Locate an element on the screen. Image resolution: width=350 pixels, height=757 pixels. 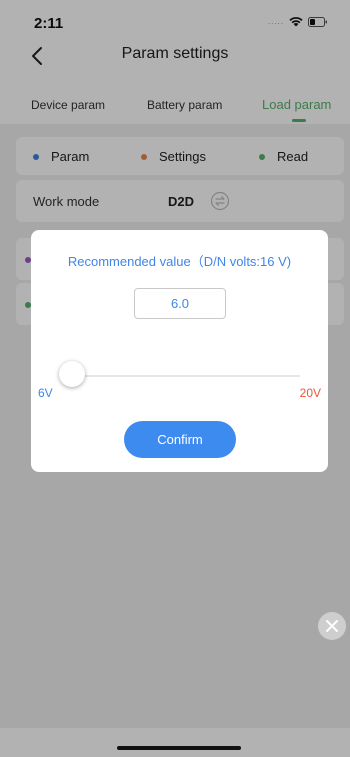
confirm-button: Confirm is located at coordinates (180, 439).